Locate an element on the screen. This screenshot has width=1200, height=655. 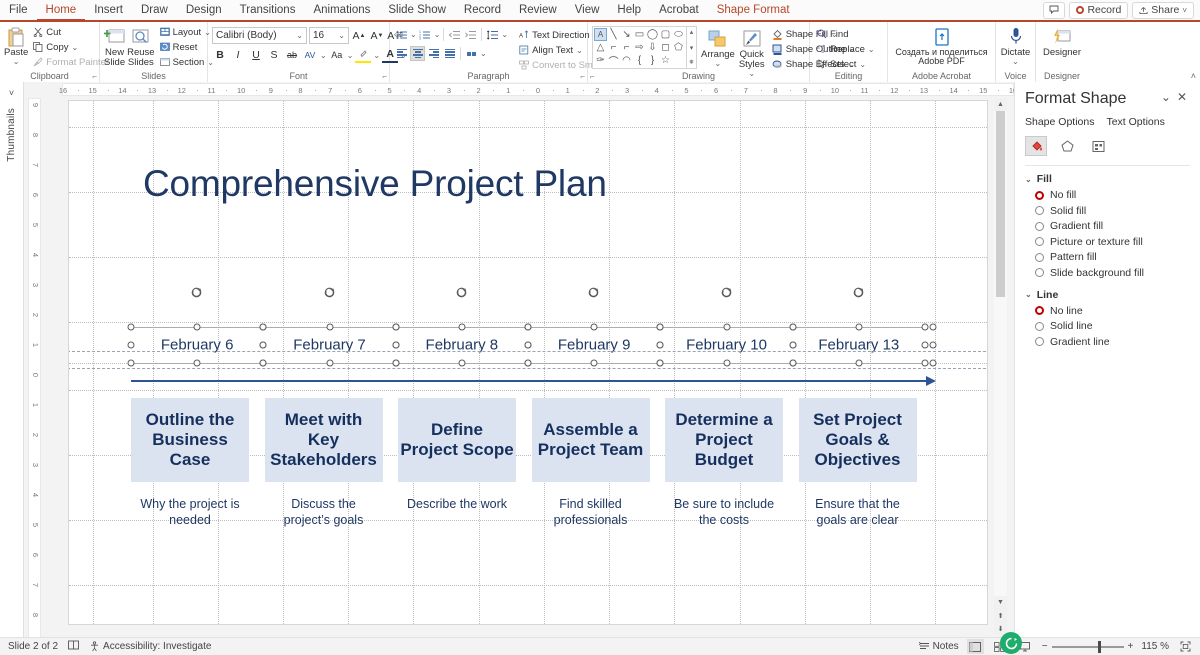
font-name-combo: Calibri (Body) ⌄ is located at coordinates (259, 35).